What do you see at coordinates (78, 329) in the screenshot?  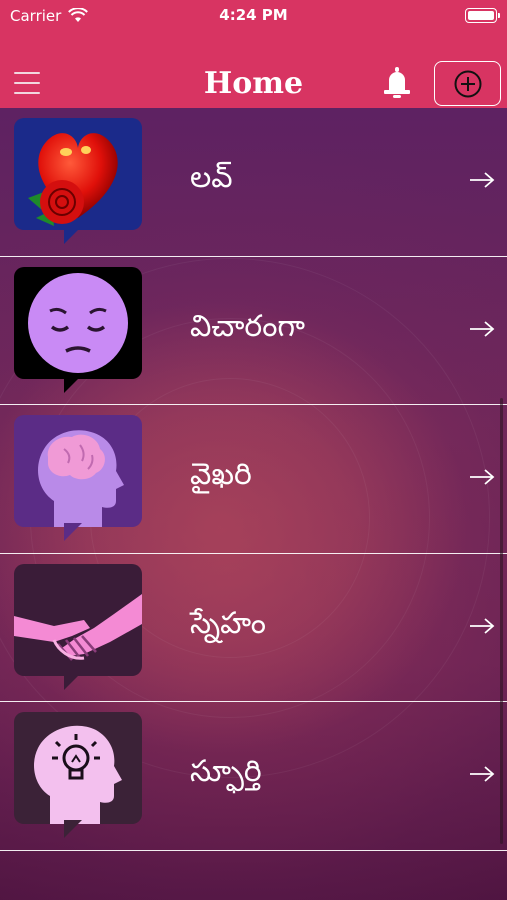 I see `sad-face-icon` at bounding box center [78, 329].